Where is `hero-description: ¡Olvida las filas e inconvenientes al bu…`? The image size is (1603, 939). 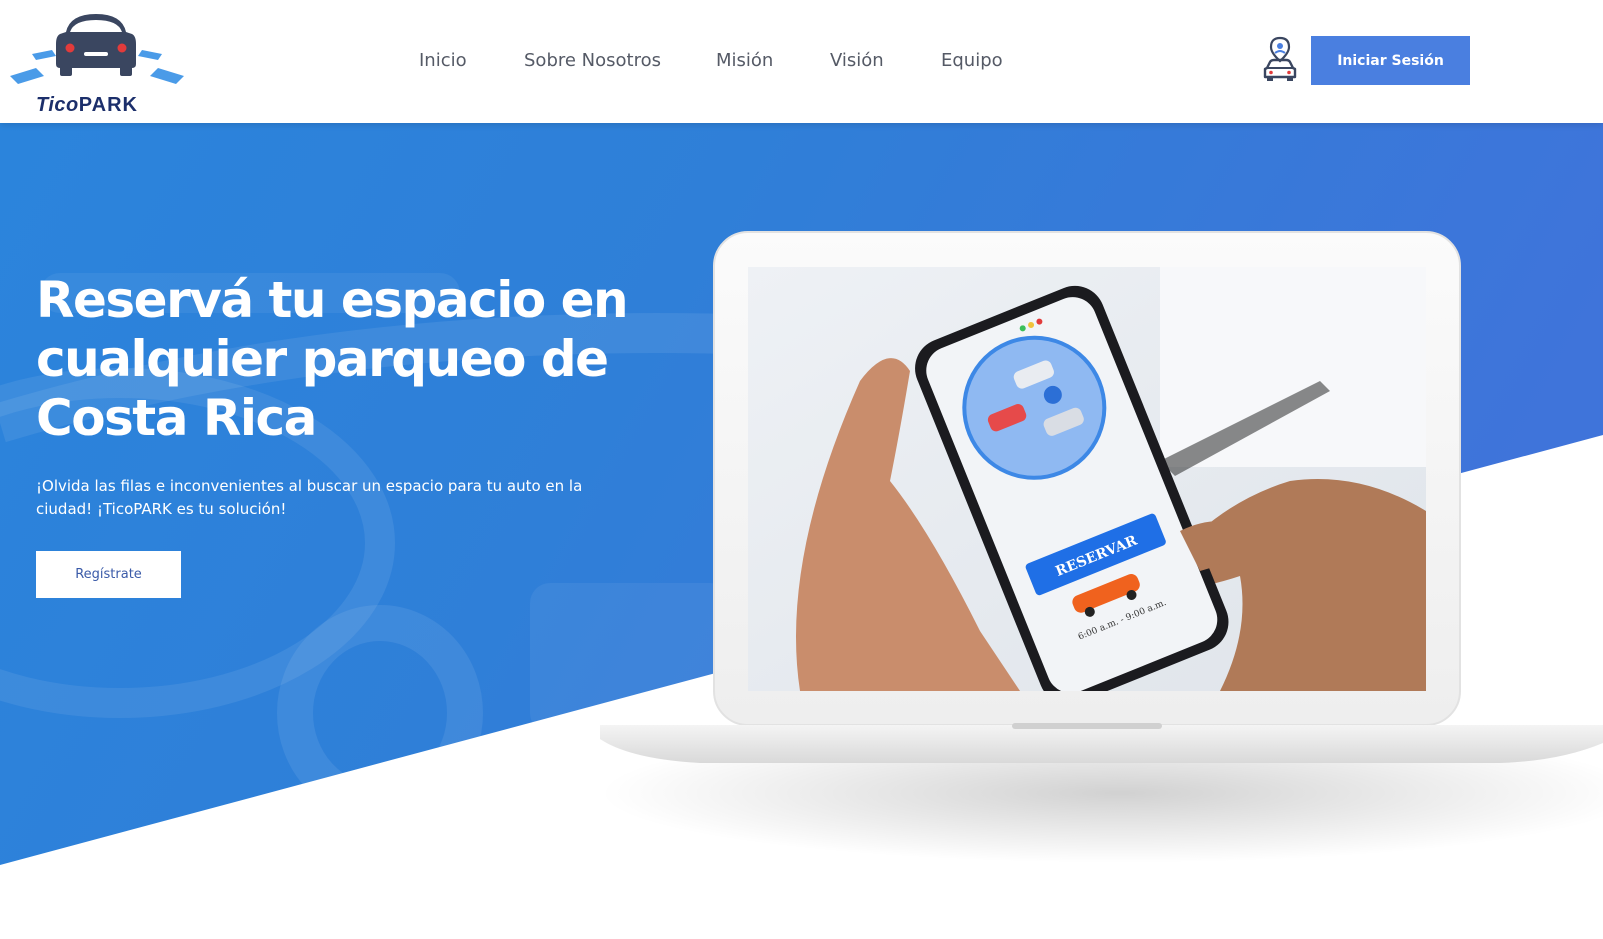
hero-description: ¡Olvida las filas e inconvenientes al bu… is located at coordinates (309, 497).